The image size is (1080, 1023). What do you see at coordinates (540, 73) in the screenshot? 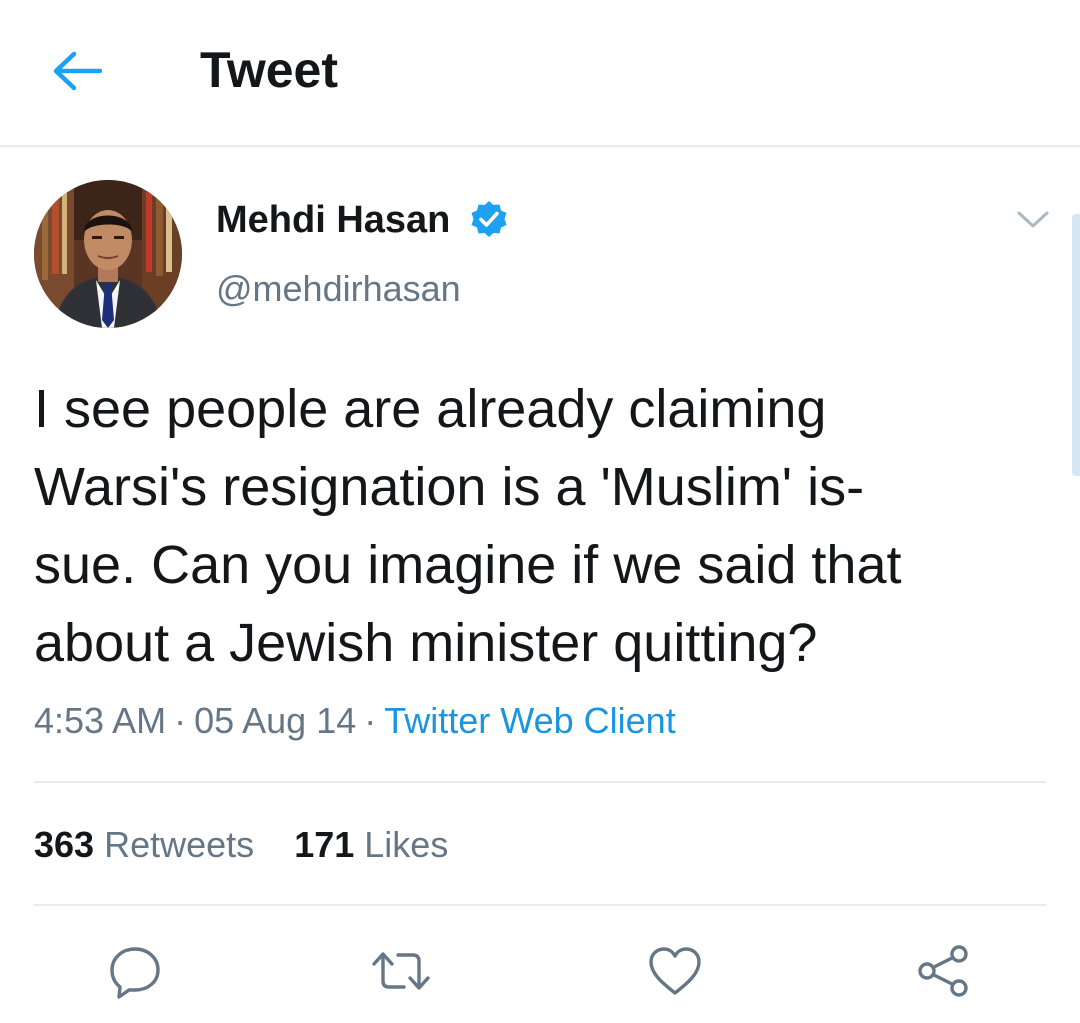
I see `top-app-bar: Tweet` at bounding box center [540, 73].